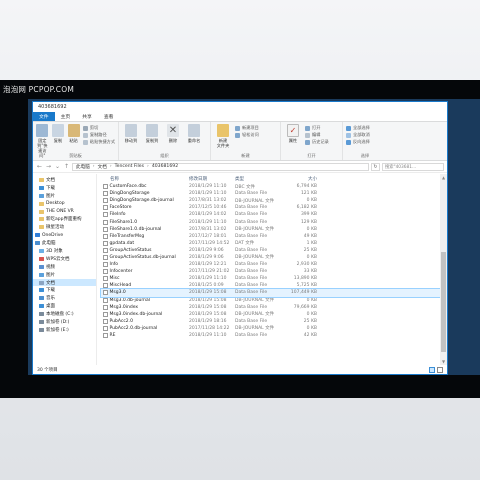  Describe the element at coordinates (145, 321) in the screenshot. I see `file-name: PubAcc2.0` at that location.